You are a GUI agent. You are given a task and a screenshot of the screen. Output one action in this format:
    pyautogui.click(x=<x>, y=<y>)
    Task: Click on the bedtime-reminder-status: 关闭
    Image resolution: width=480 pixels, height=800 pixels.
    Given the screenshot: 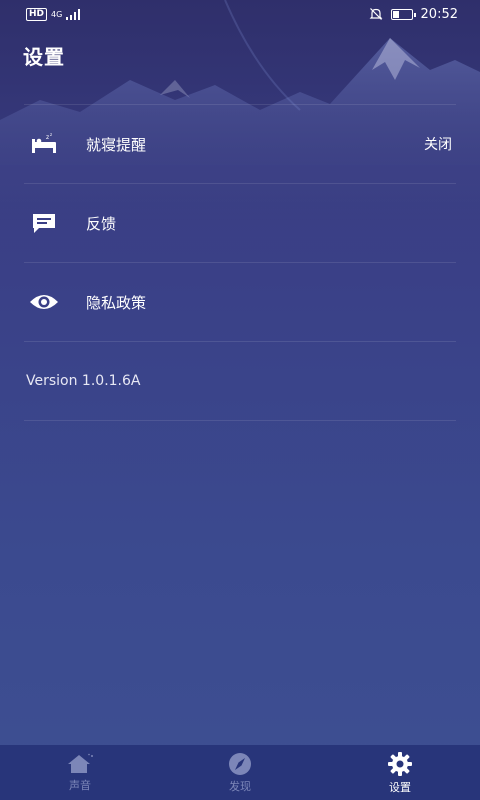 What is the action you would take?
    pyautogui.click(x=438, y=145)
    